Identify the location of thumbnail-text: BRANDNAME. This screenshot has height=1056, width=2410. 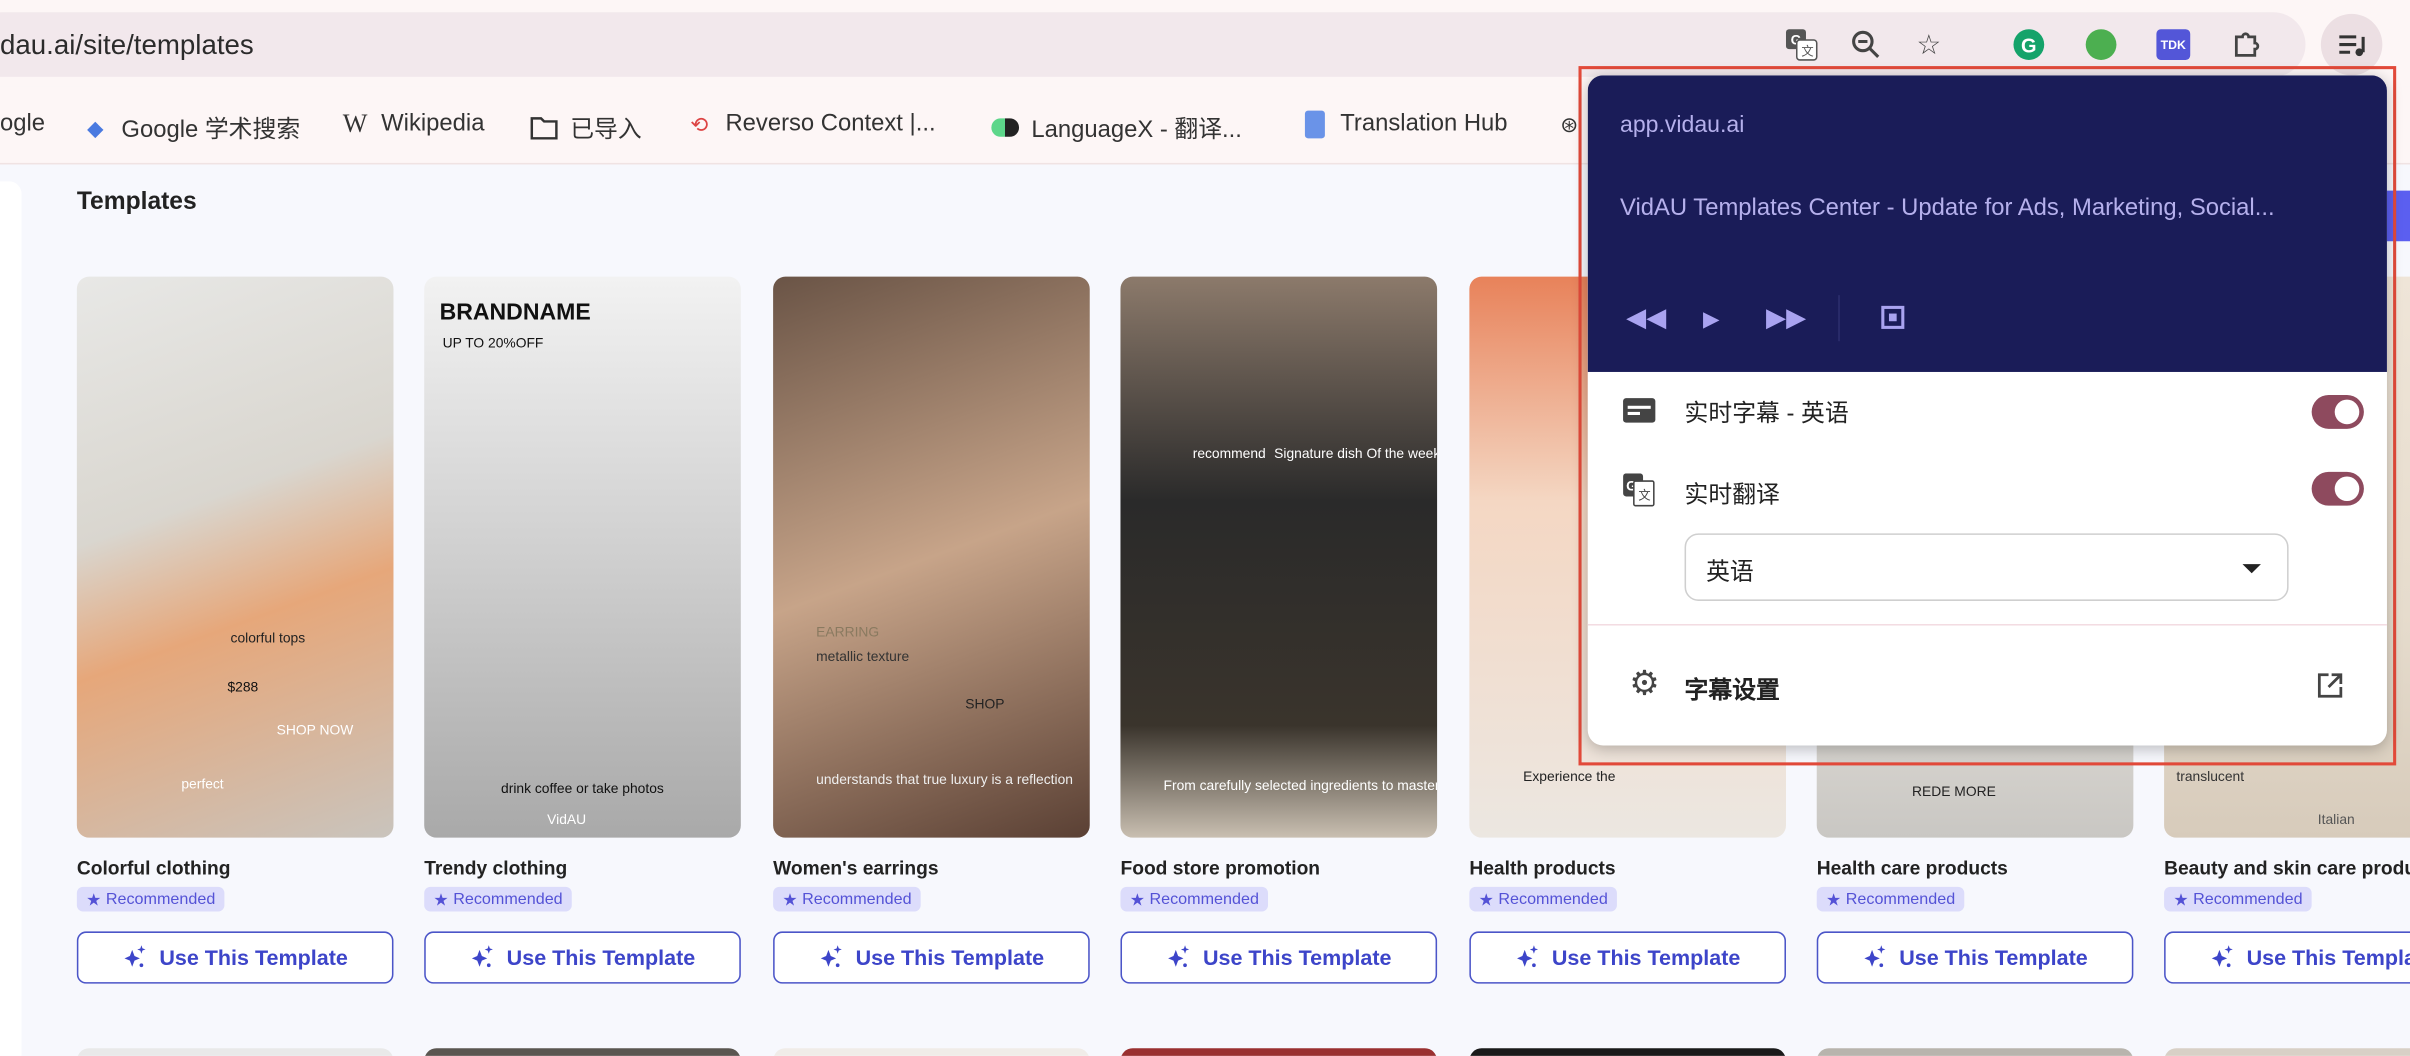
(515, 312).